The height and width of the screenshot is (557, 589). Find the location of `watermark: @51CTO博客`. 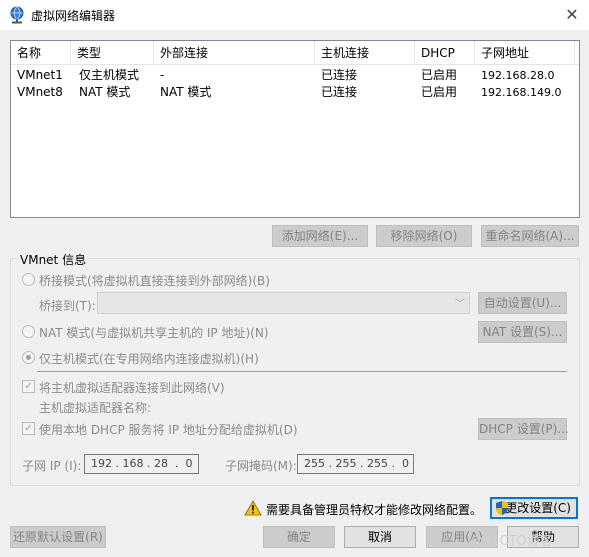

watermark: @51CTO博客 is located at coordinates (511, 541).